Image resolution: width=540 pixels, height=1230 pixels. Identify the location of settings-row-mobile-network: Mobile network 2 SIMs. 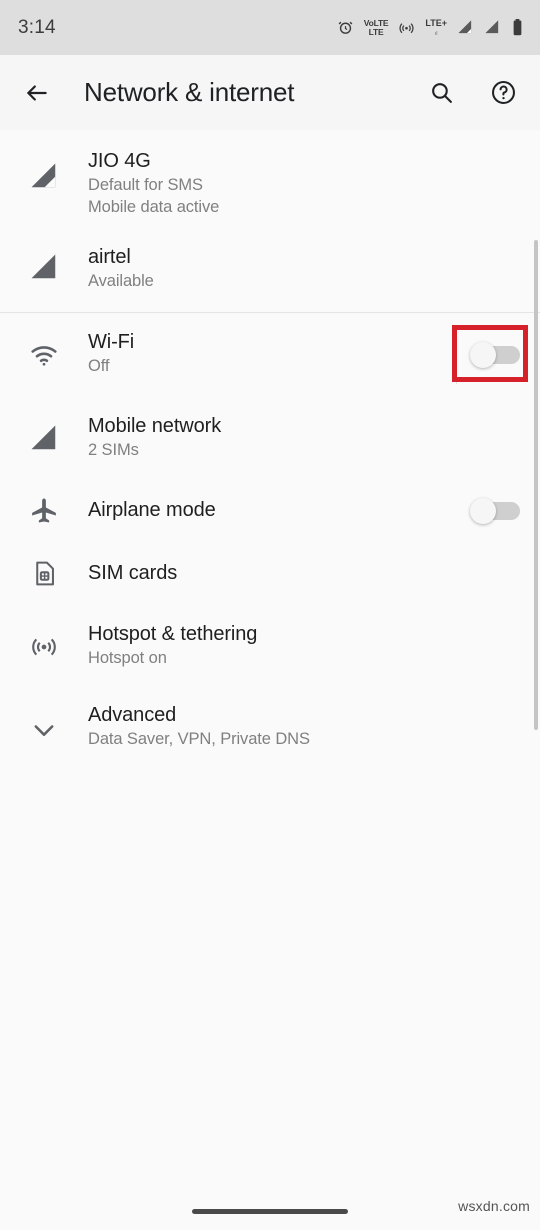
(270, 437).